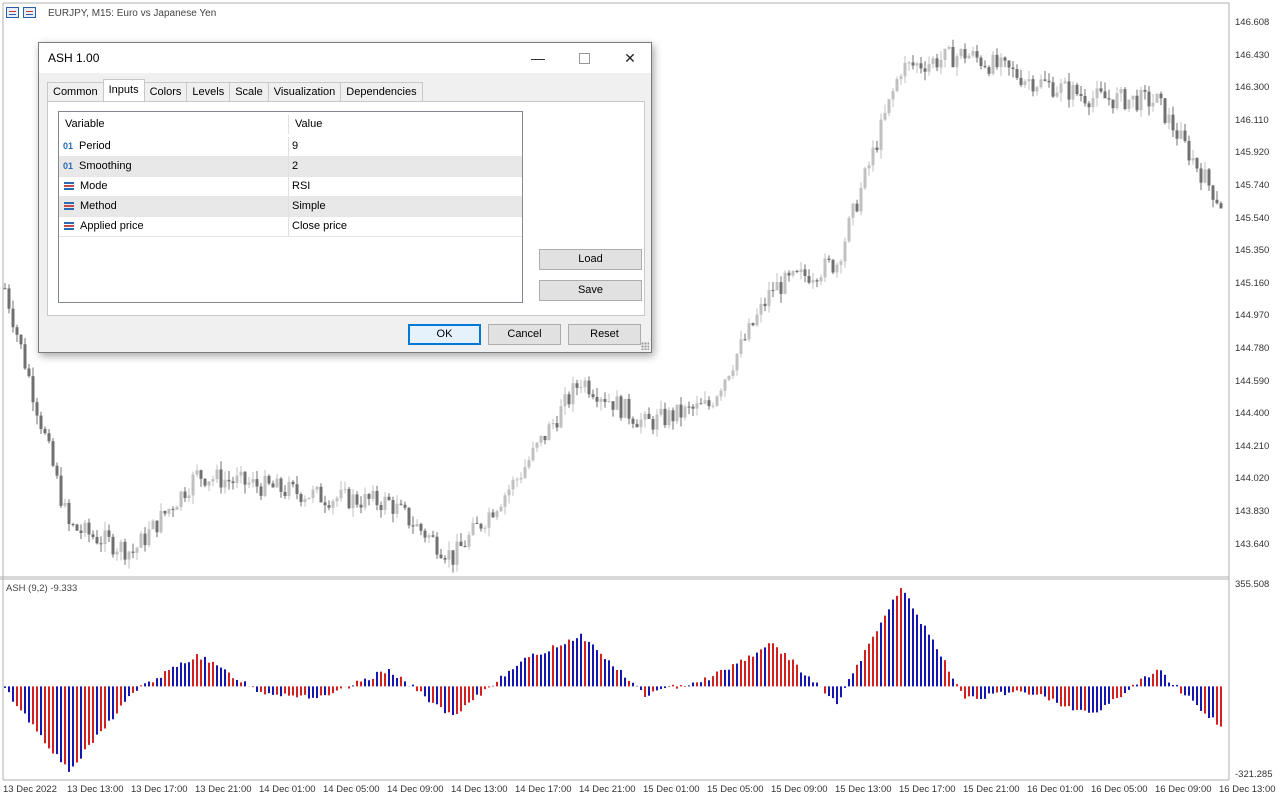 This screenshot has width=1280, height=800. I want to click on ok-button: OK, so click(444, 334).